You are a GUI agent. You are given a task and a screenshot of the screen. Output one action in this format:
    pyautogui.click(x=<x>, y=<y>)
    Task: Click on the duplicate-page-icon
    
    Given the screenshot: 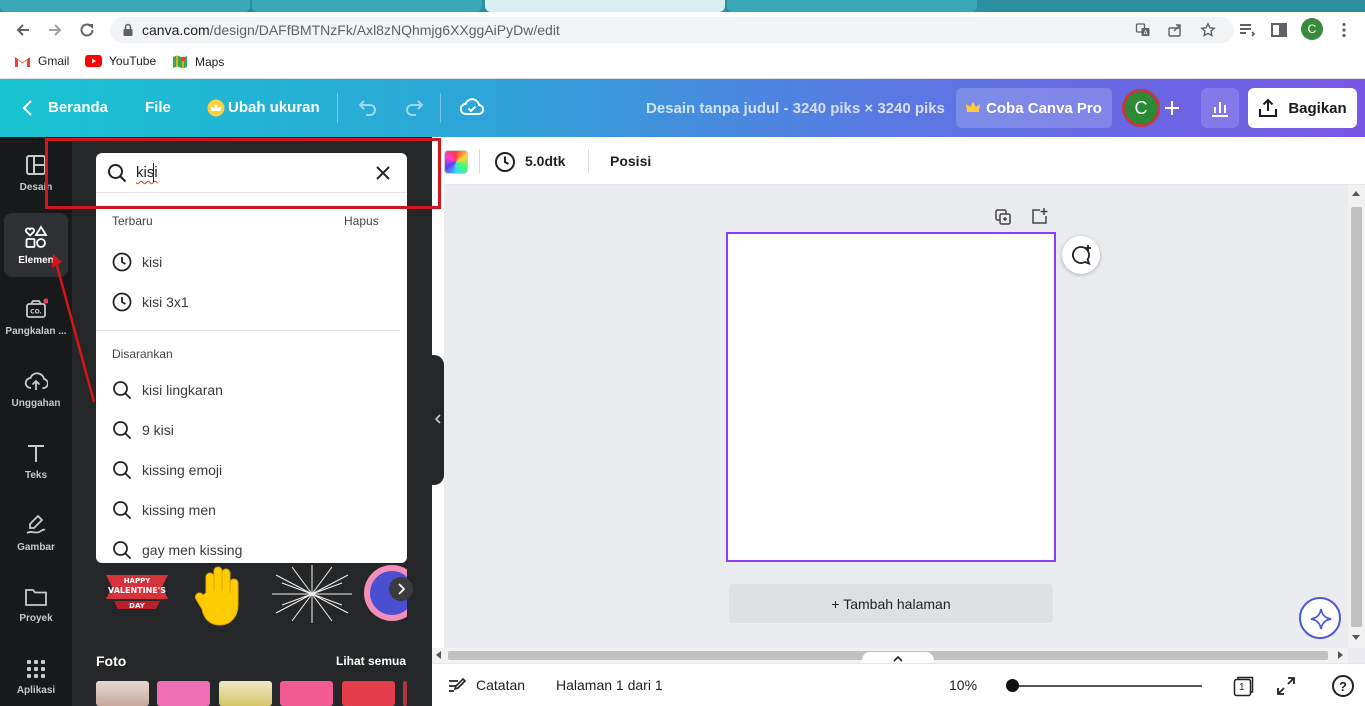 What is the action you would take?
    pyautogui.click(x=1003, y=217)
    